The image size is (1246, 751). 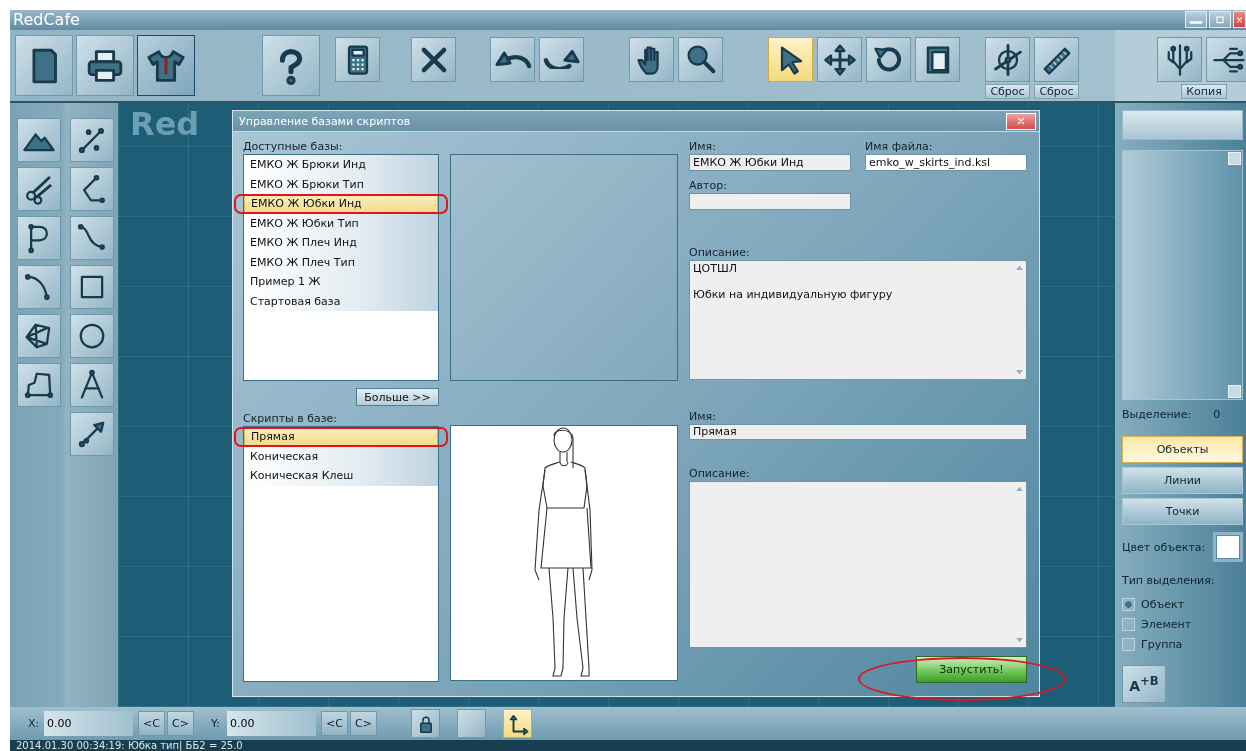 What do you see at coordinates (1163, 604) in the screenshot?
I see `checkbox-label: Объект` at bounding box center [1163, 604].